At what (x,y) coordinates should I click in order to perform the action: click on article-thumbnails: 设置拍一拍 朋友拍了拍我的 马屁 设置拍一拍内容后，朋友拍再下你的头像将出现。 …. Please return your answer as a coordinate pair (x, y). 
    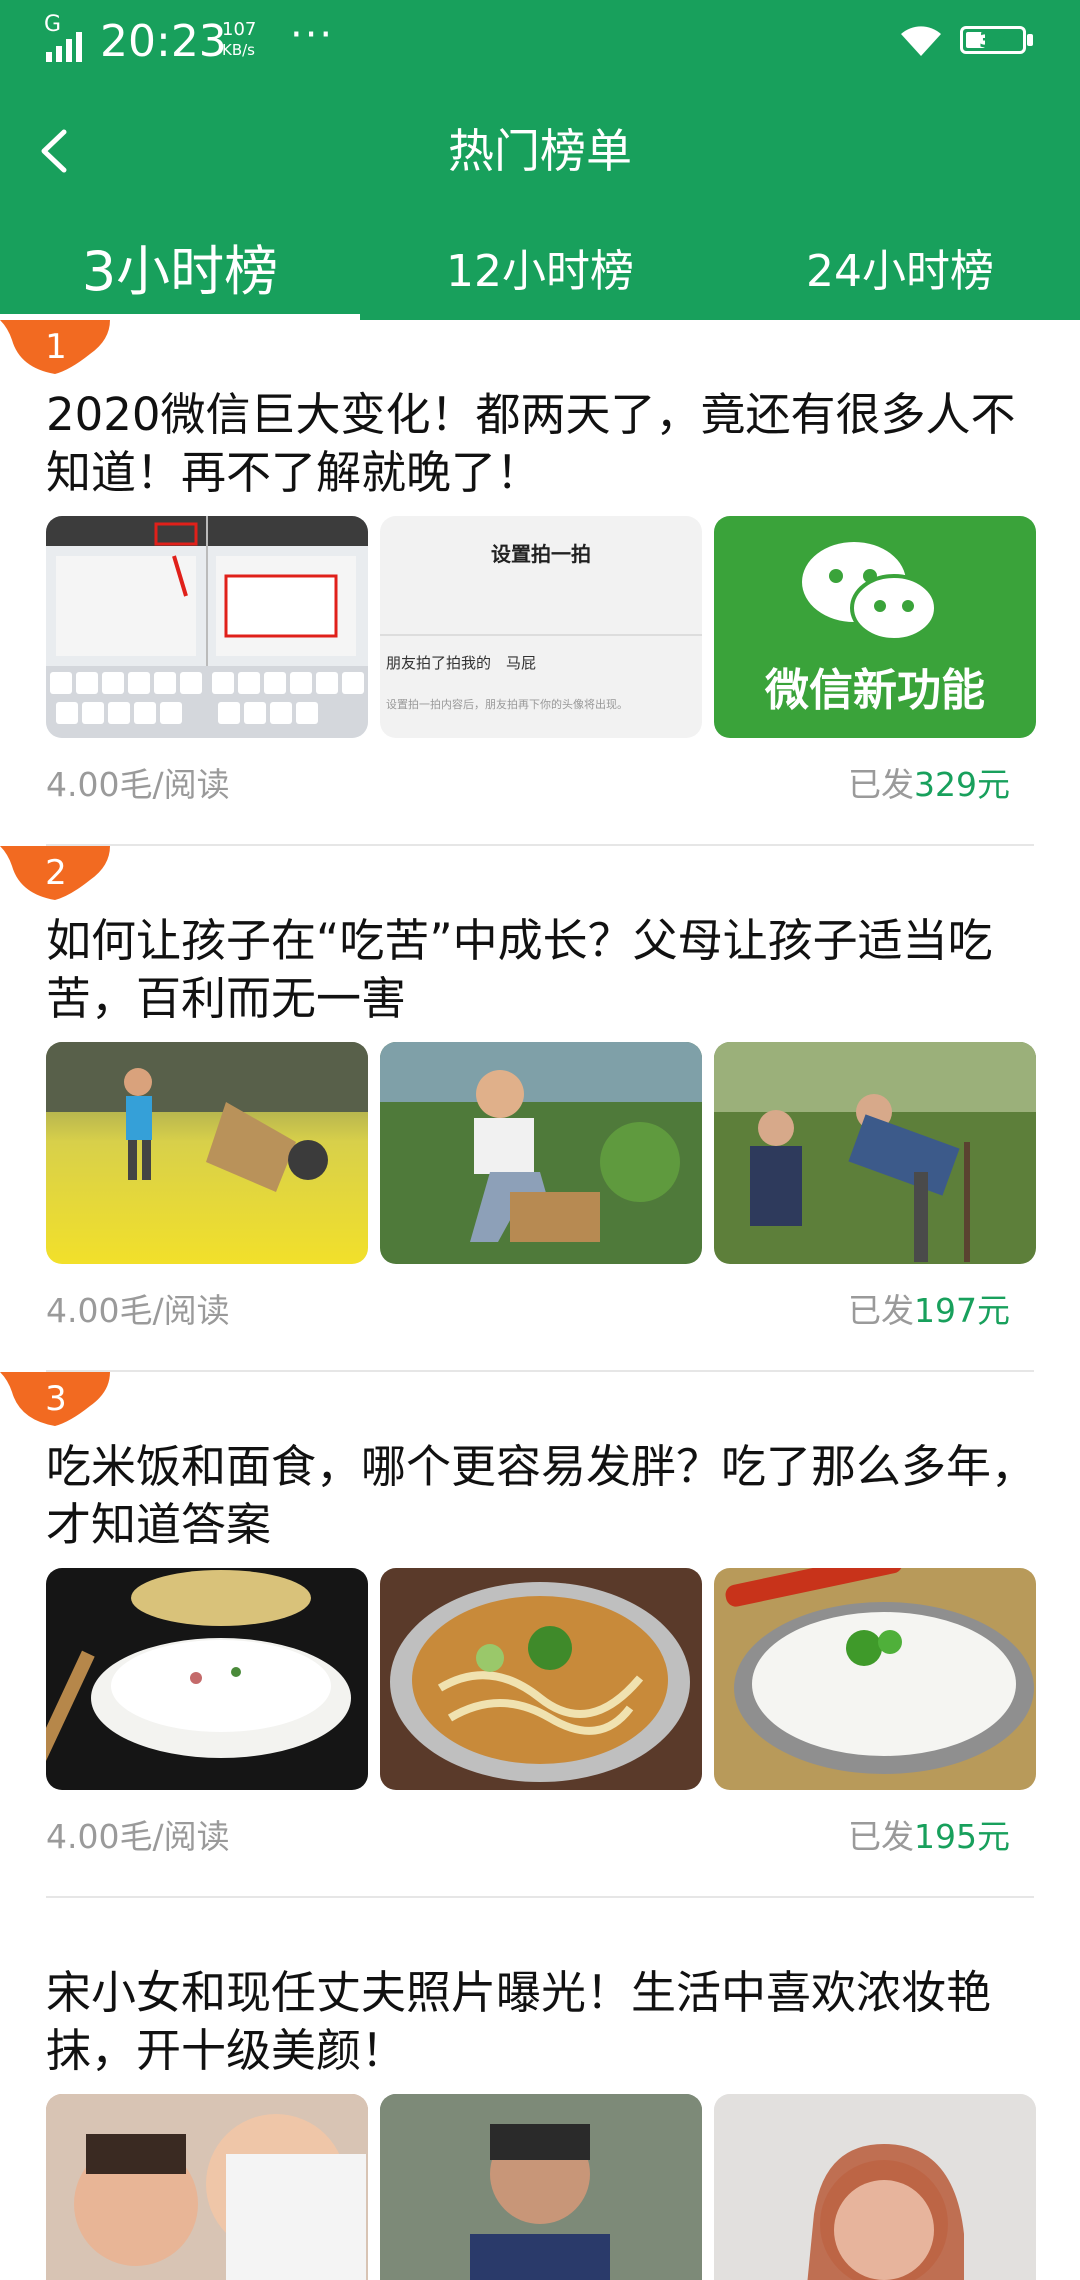
    Looking at the image, I should click on (541, 627).